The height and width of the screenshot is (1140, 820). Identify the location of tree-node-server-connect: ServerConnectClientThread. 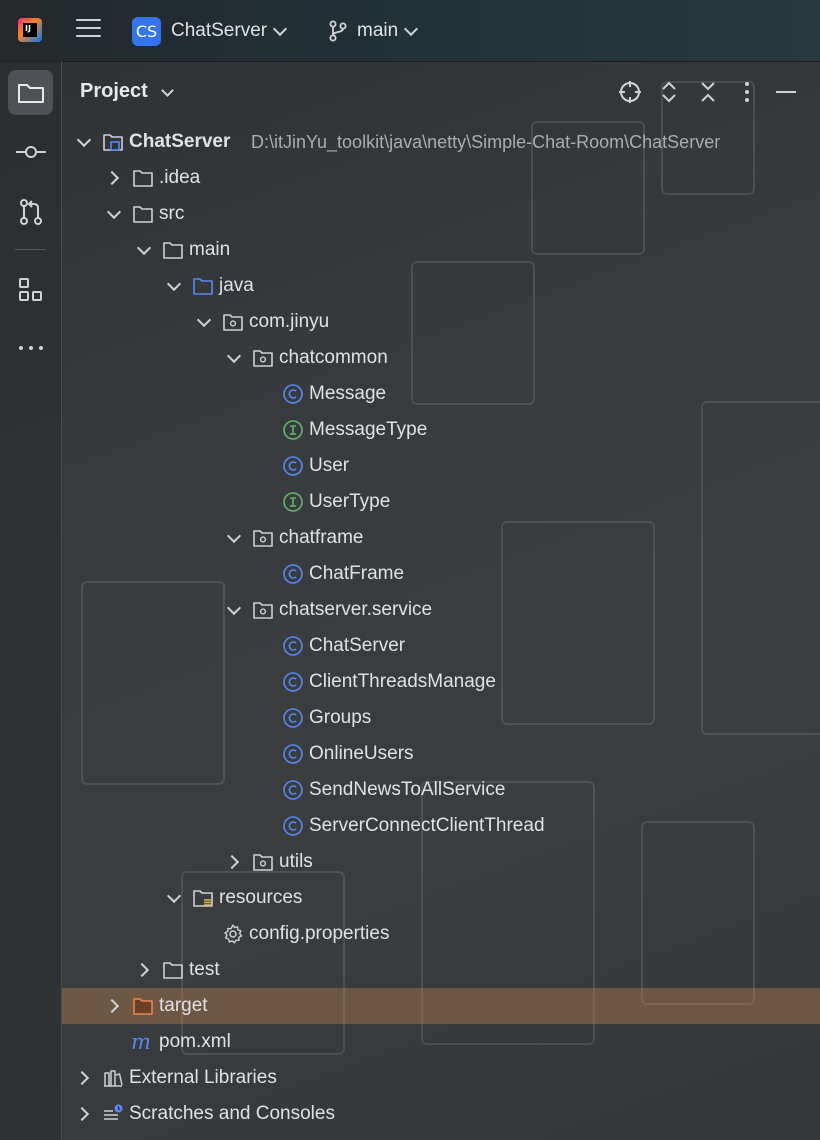
(441, 826).